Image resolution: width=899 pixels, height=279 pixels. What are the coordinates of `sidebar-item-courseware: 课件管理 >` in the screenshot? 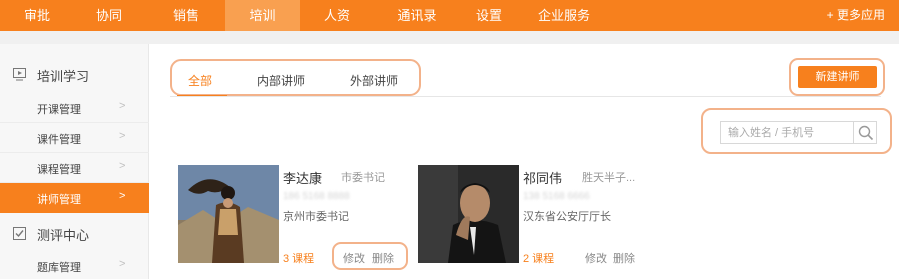 It's located at (74, 138).